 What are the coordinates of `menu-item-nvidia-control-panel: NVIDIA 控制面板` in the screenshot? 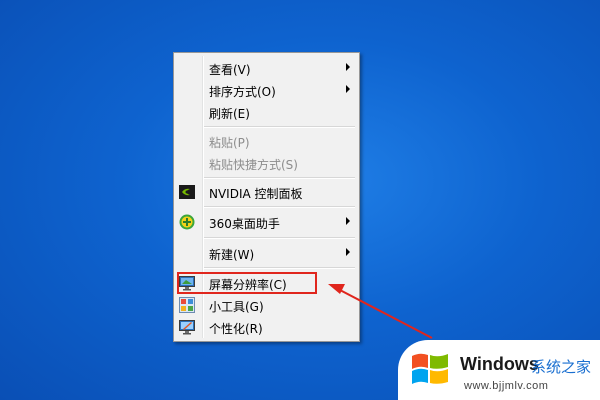 It's located at (266, 192).